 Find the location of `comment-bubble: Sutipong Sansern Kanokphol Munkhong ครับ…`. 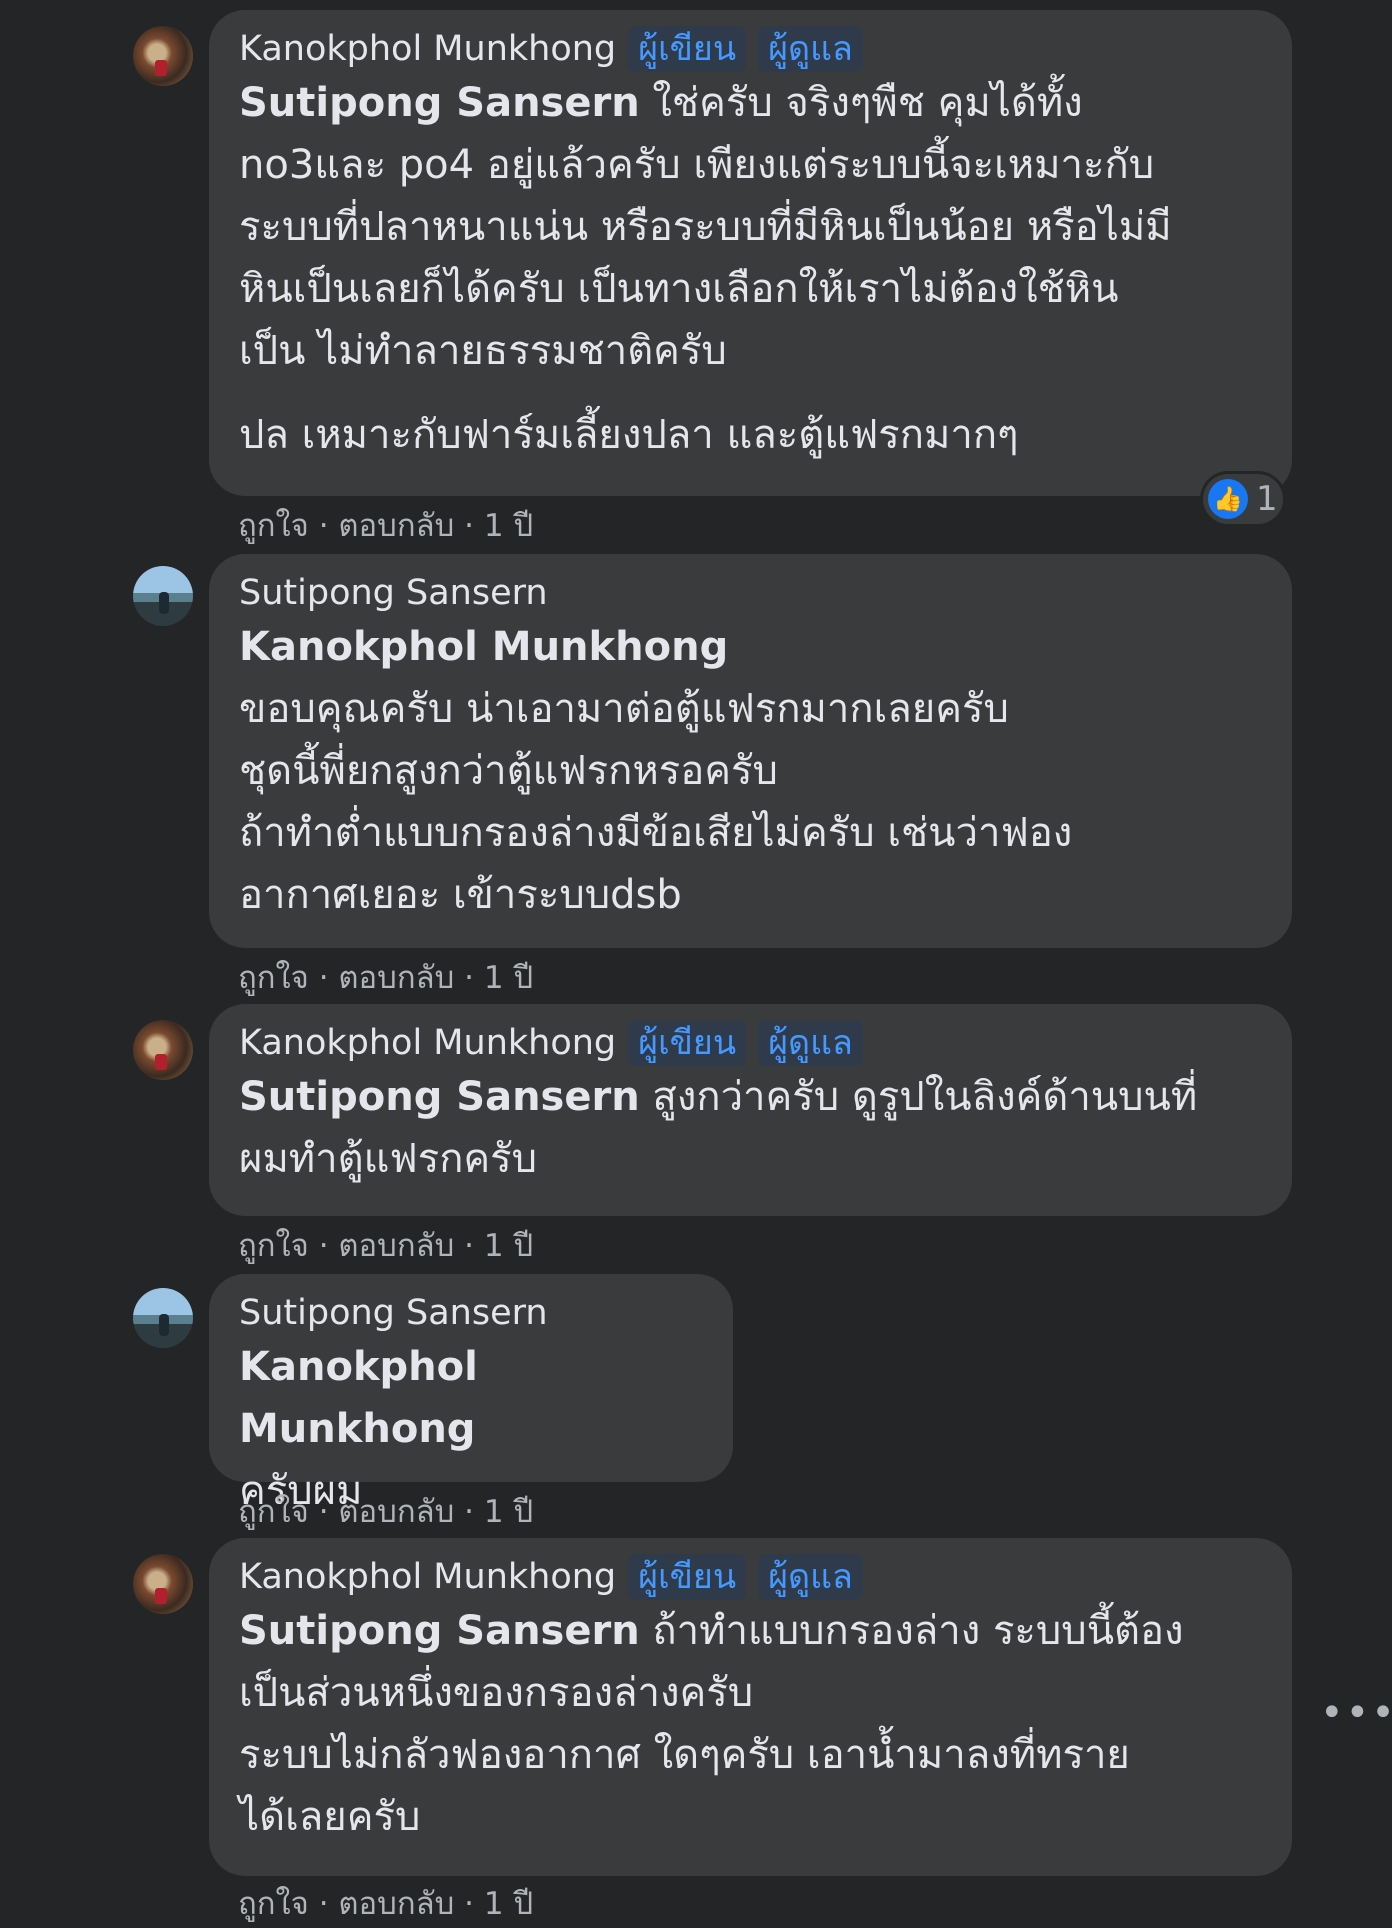

comment-bubble: Sutipong Sansern Kanokphol Munkhong ครับ… is located at coordinates (471, 1394).